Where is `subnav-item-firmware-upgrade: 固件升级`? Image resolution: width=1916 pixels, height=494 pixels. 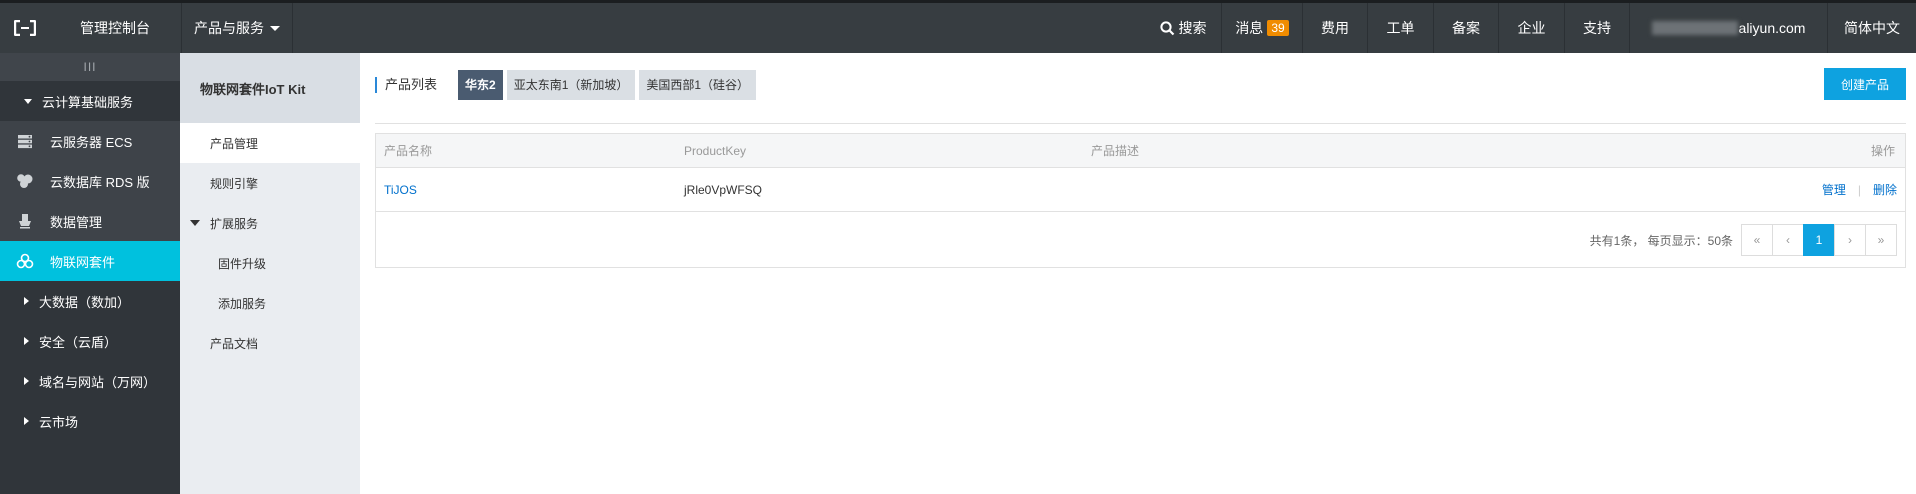 subnav-item-firmware-upgrade: 固件升级 is located at coordinates (270, 263).